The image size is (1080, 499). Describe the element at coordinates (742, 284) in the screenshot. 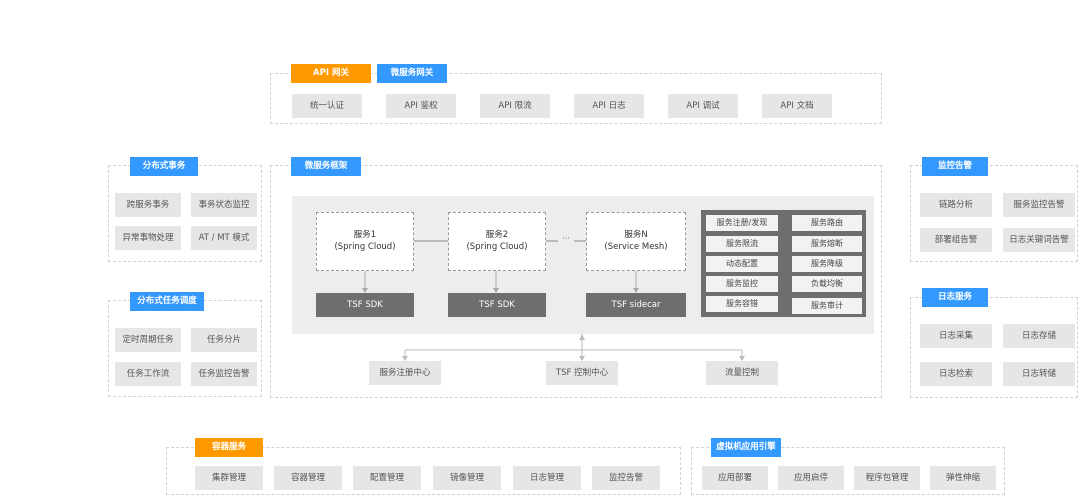

I see `cap-monitor: 服务监控` at that location.